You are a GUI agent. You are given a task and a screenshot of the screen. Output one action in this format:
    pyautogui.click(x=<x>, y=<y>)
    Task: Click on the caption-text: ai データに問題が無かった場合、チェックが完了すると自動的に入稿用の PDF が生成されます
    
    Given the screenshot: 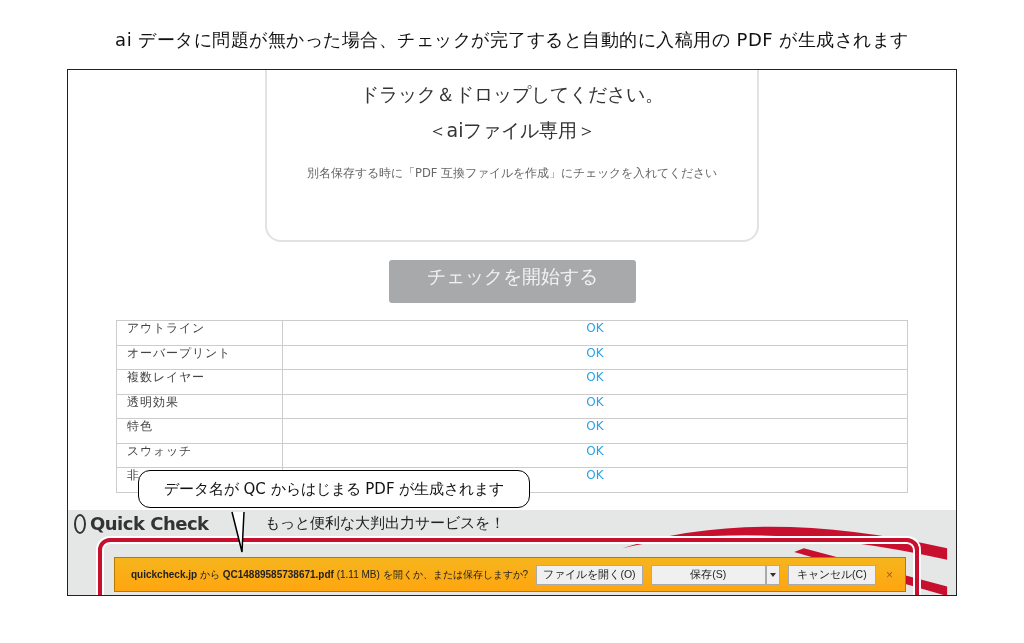 What is the action you would take?
    pyautogui.click(x=512, y=40)
    